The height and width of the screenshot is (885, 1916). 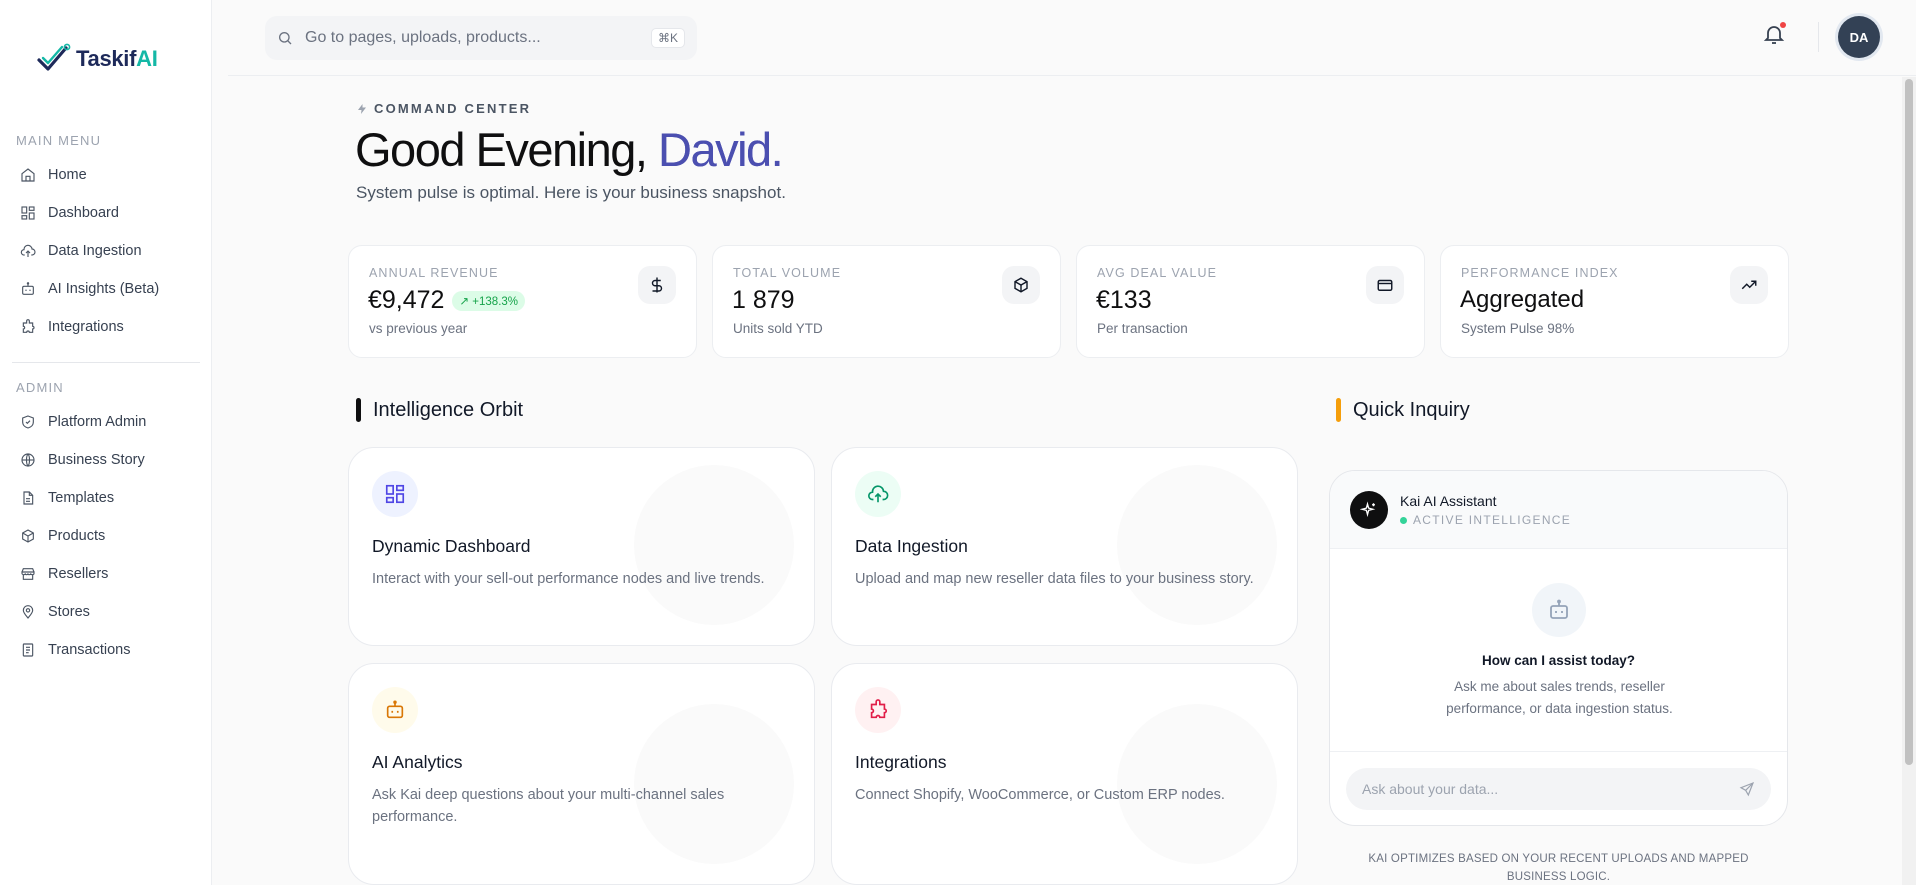 I want to click on admin-label: ADMIN, so click(x=40, y=387).